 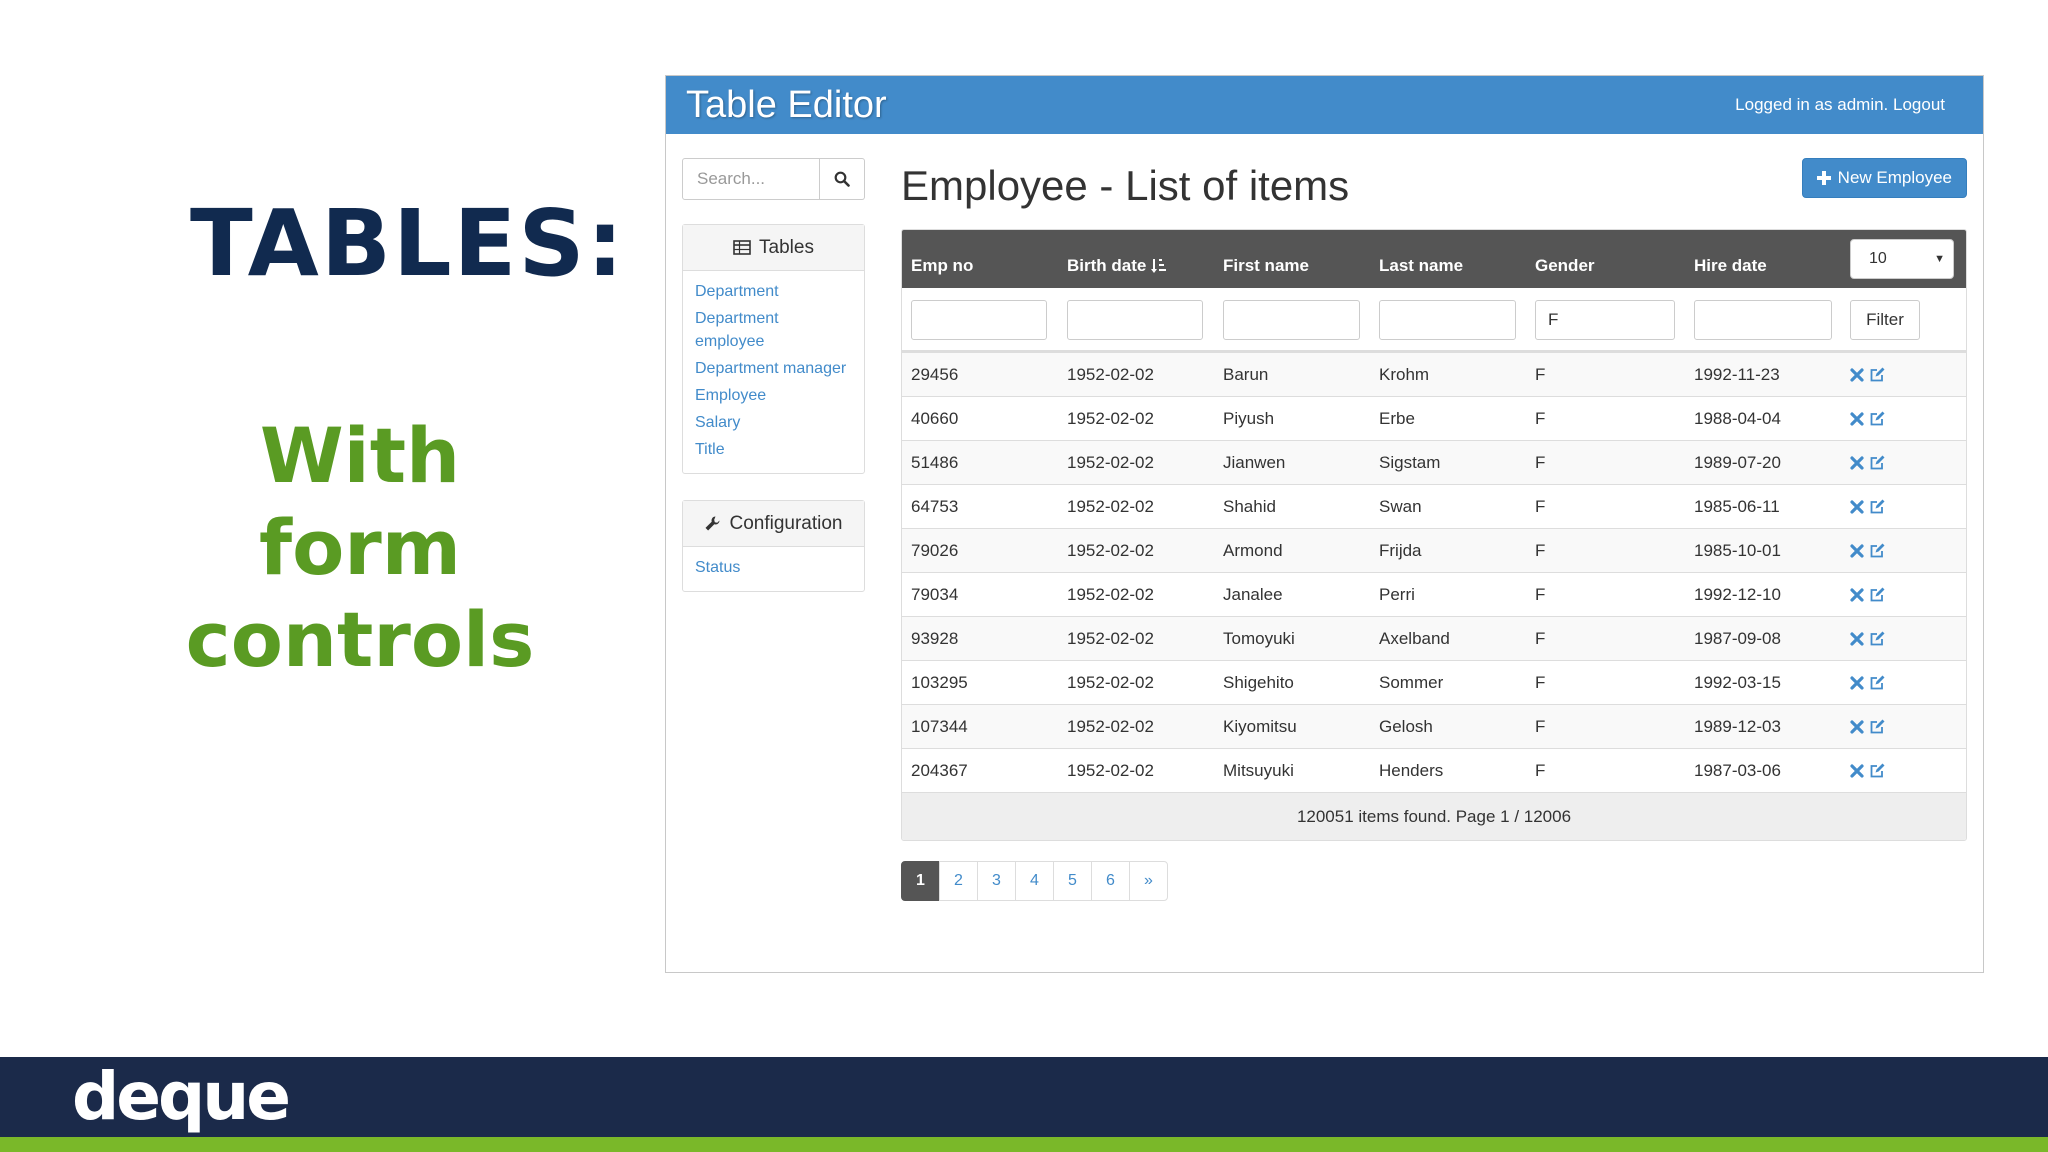 I want to click on cell-hire-date: 1992-11-23, so click(x=1737, y=374).